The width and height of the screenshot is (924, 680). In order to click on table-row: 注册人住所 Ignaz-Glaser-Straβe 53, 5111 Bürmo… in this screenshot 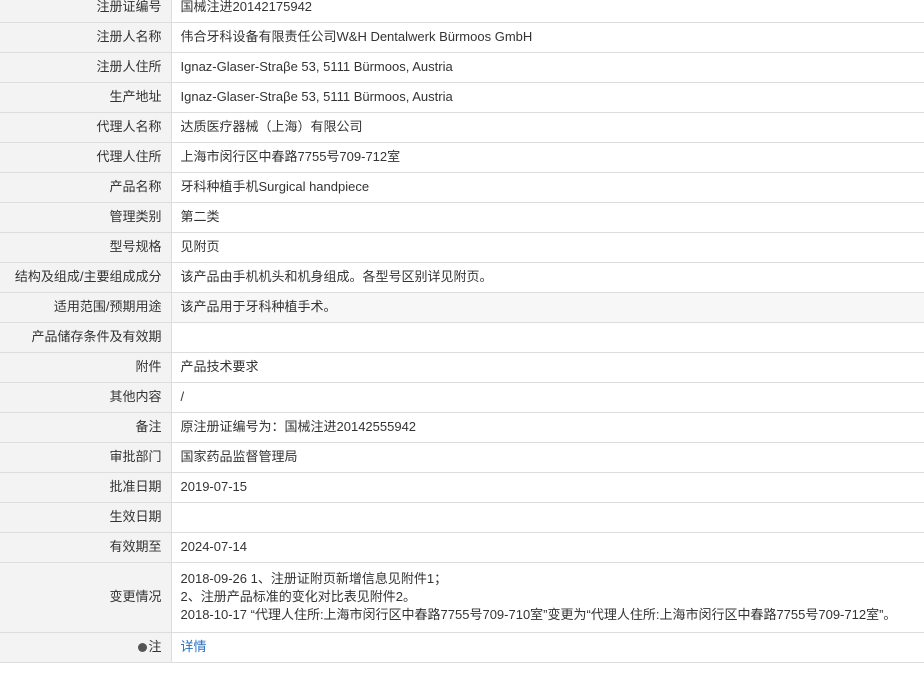, I will do `click(462, 67)`.